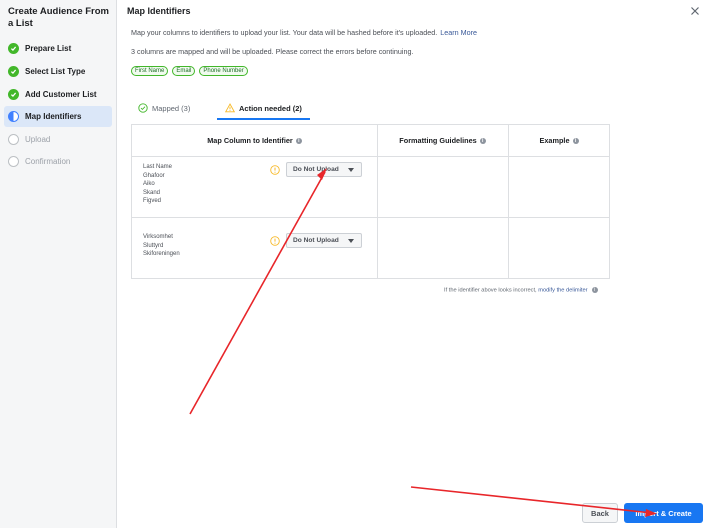 Image resolution: width=710 pixels, height=528 pixels. Describe the element at coordinates (159, 11) in the screenshot. I see `page-title: Map Identifiers` at that location.